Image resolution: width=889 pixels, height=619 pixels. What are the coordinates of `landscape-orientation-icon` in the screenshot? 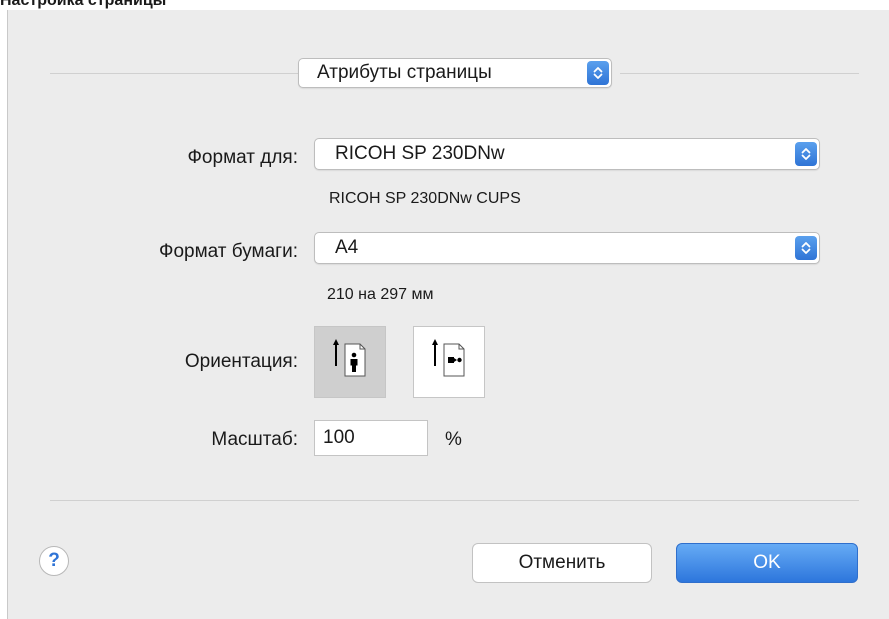 It's located at (449, 362).